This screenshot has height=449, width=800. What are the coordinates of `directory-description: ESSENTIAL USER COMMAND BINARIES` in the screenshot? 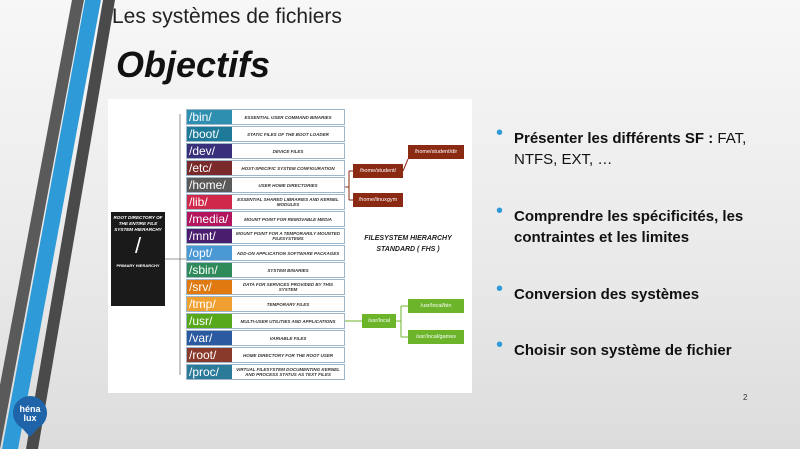 It's located at (288, 117).